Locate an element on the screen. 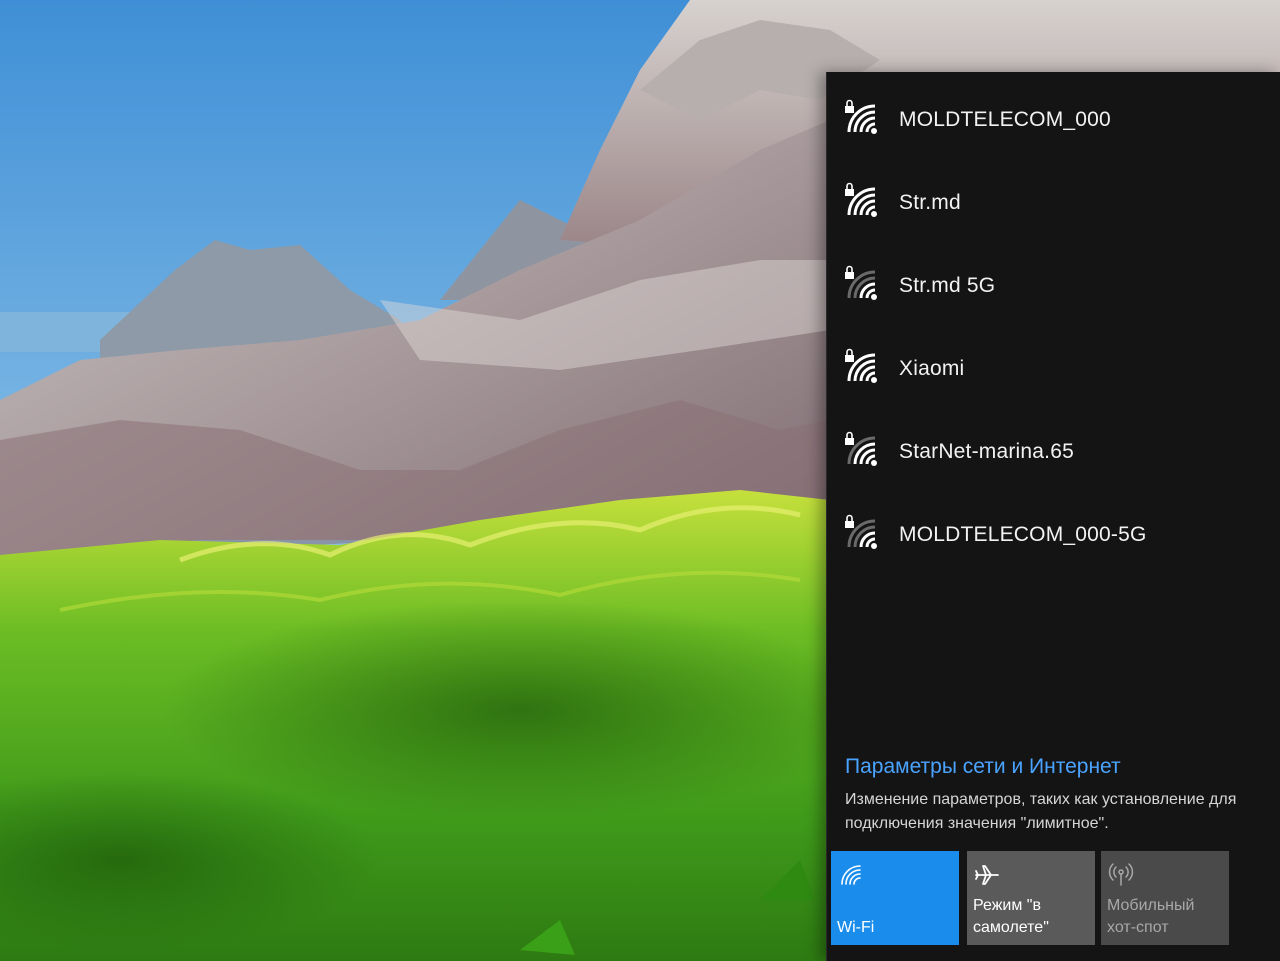 The width and height of the screenshot is (1280, 961). mobile-hotspot-tile: Мобильный хот-спот is located at coordinates (1165, 898).